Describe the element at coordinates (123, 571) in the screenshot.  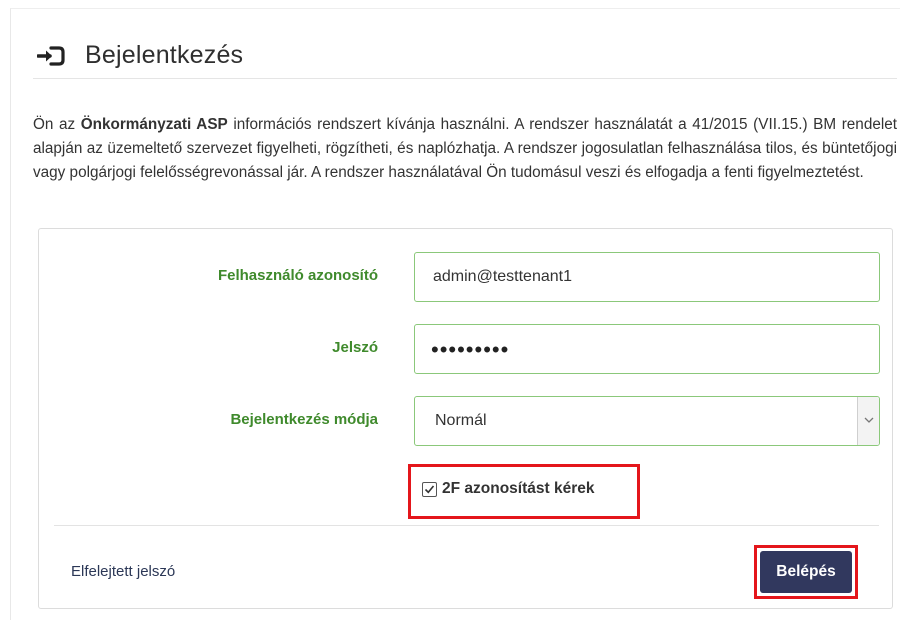
I see `forgot-password-link: Elfelejtett jelszó` at that location.